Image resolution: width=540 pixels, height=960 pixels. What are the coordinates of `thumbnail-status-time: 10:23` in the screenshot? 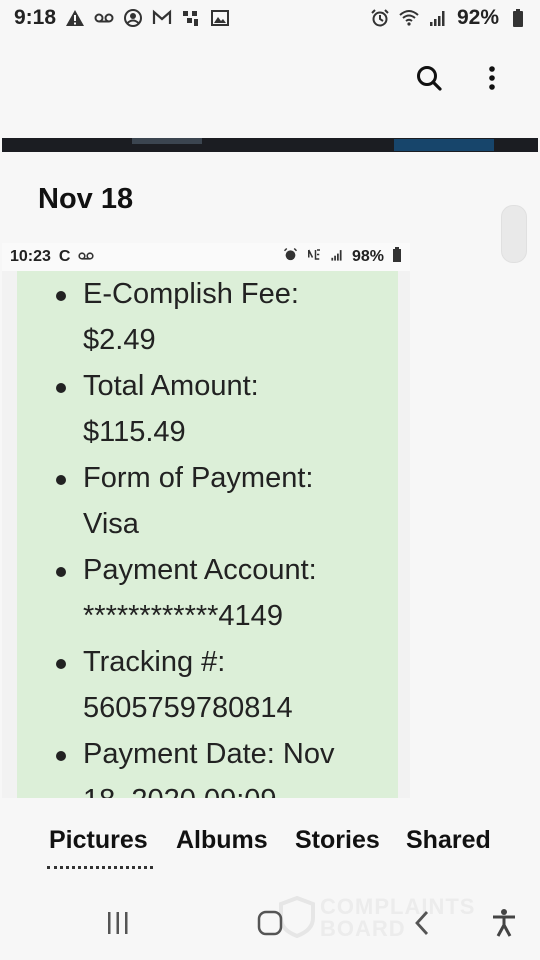 It's located at (30, 256).